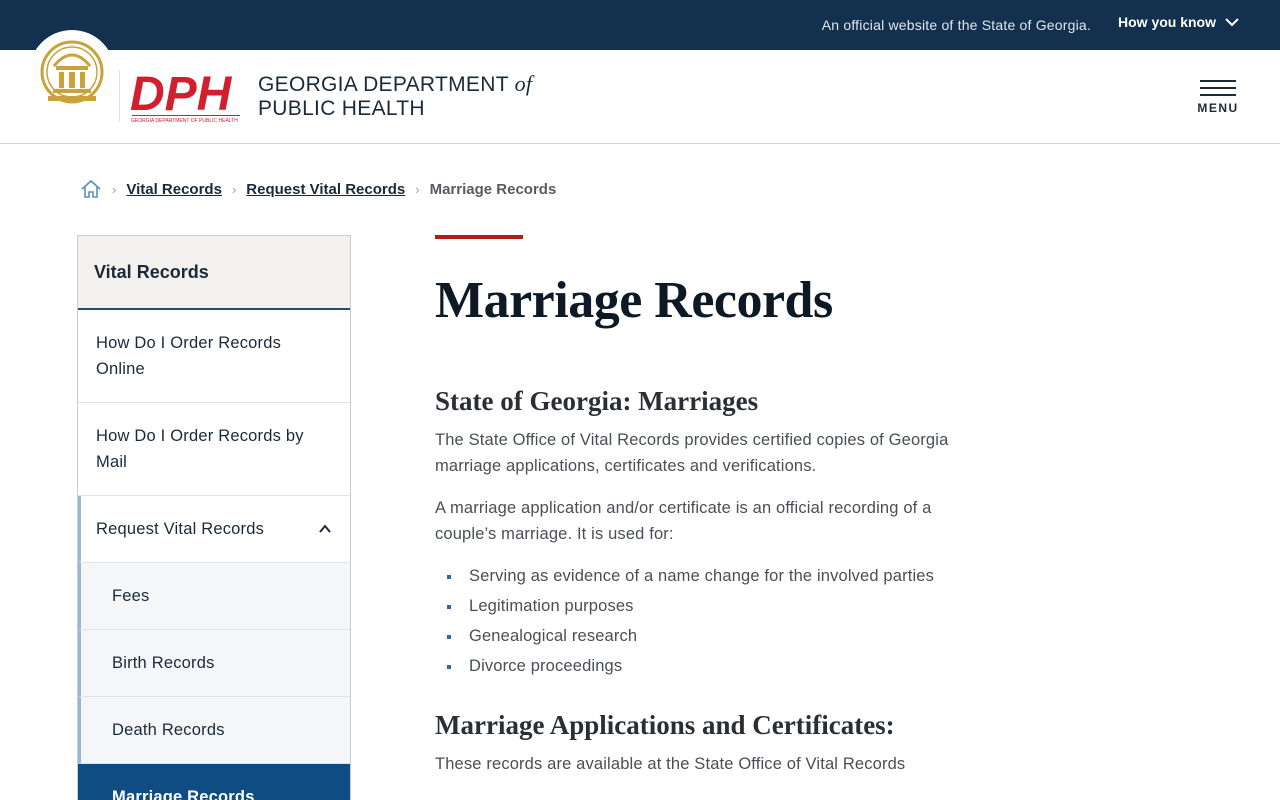 The height and width of the screenshot is (800, 1280). What do you see at coordinates (1218, 88) in the screenshot?
I see `hamburger-icon` at bounding box center [1218, 88].